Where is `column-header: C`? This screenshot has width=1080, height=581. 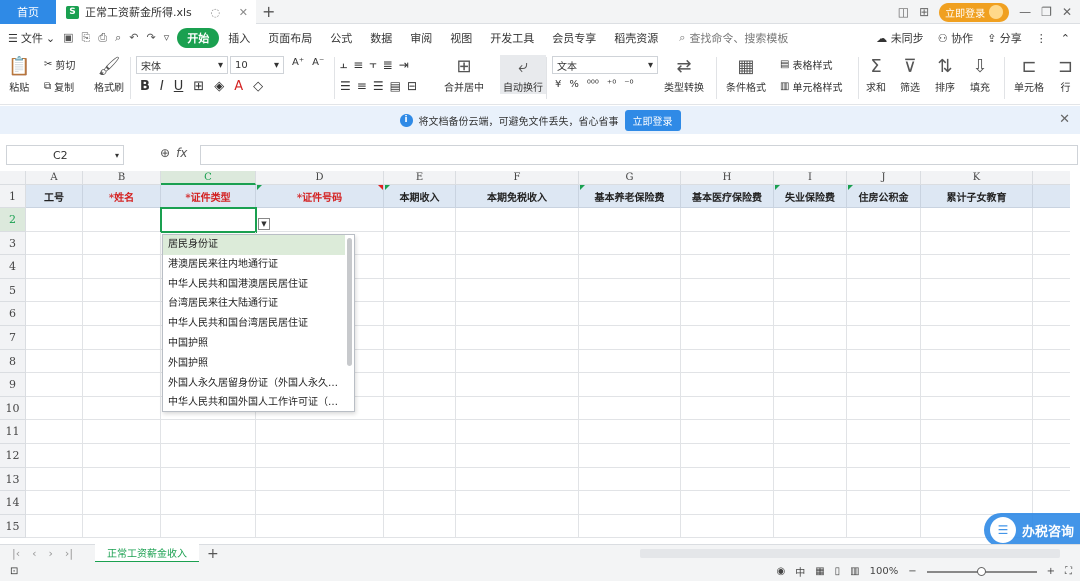
column-header: C is located at coordinates (208, 178).